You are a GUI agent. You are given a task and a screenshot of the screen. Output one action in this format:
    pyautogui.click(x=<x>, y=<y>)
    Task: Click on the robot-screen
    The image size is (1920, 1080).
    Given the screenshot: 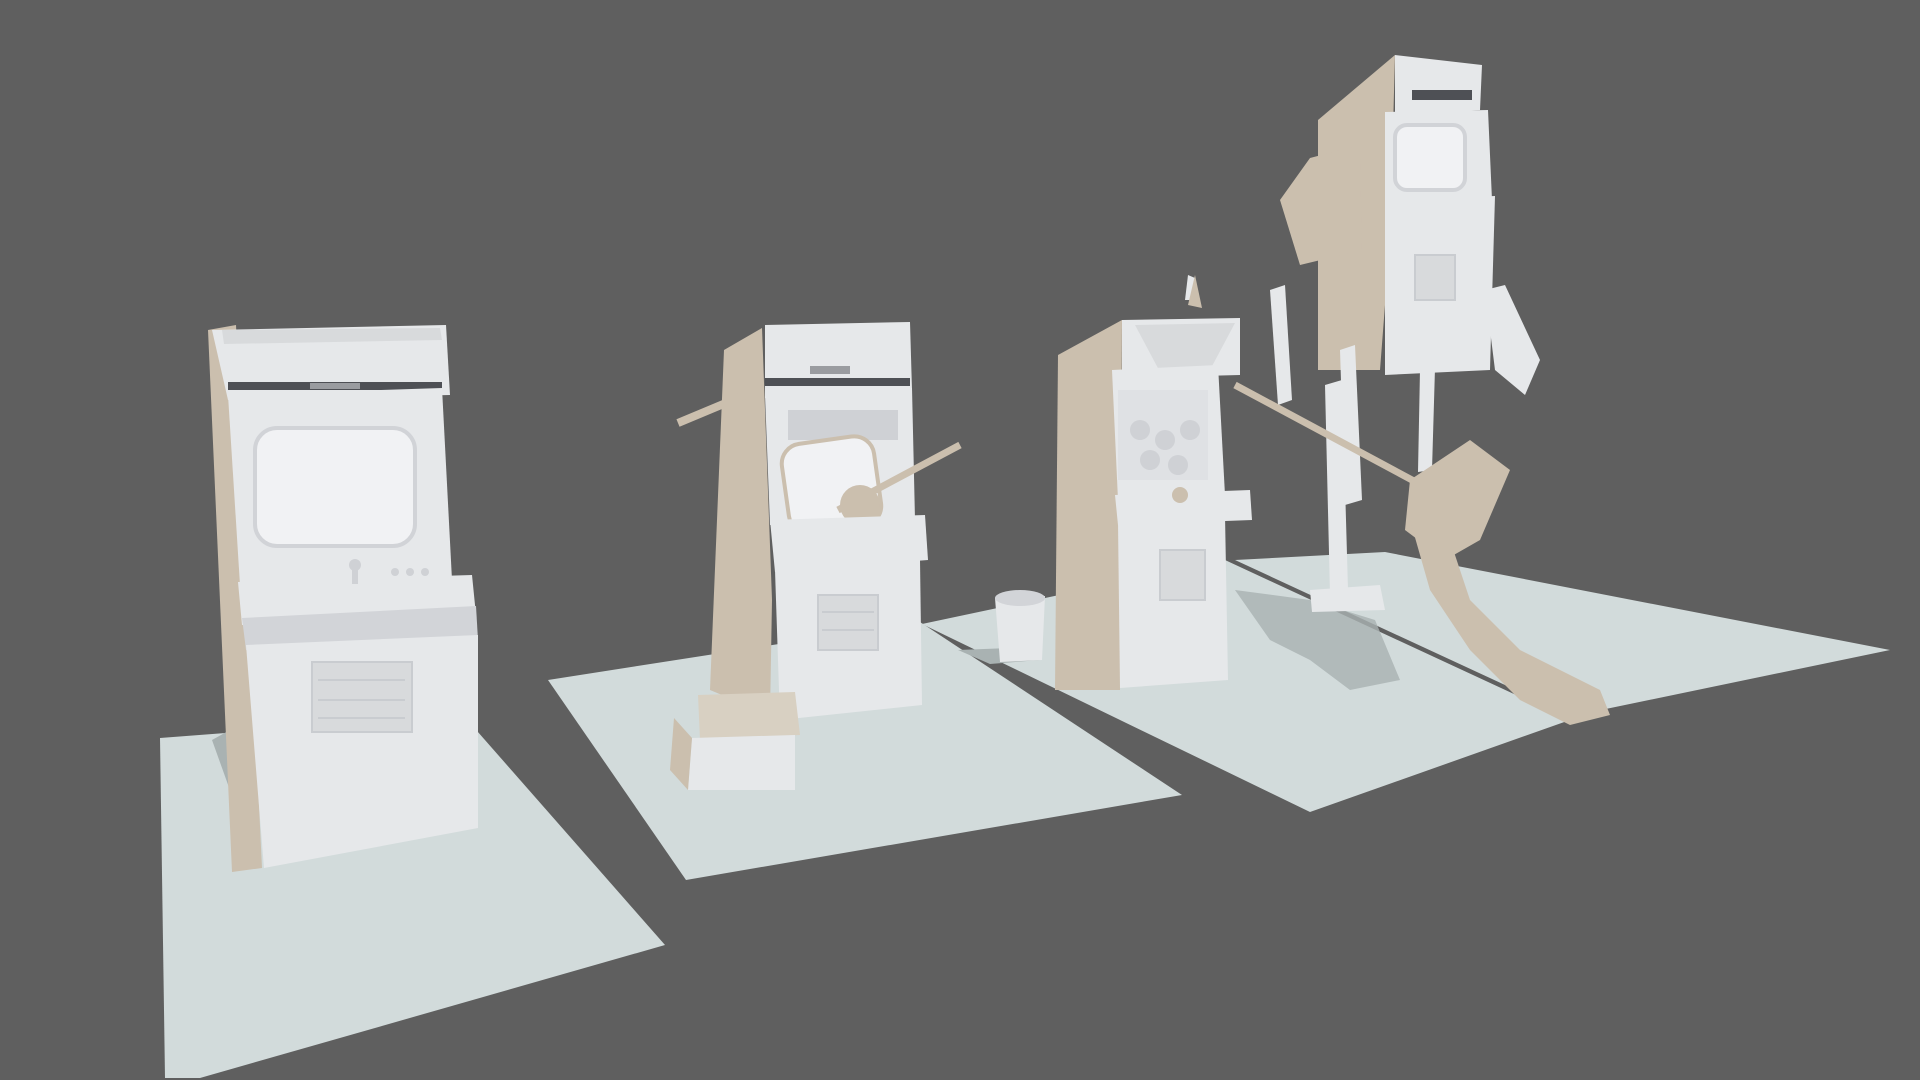 What is the action you would take?
    pyautogui.click(x=1430, y=157)
    